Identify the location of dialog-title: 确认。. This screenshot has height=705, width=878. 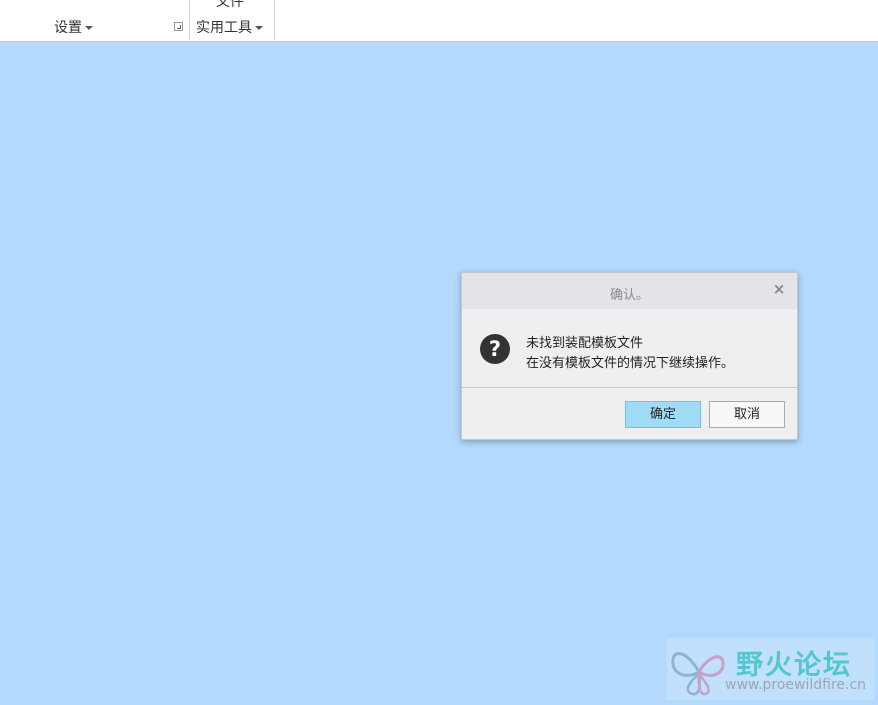
(629, 295).